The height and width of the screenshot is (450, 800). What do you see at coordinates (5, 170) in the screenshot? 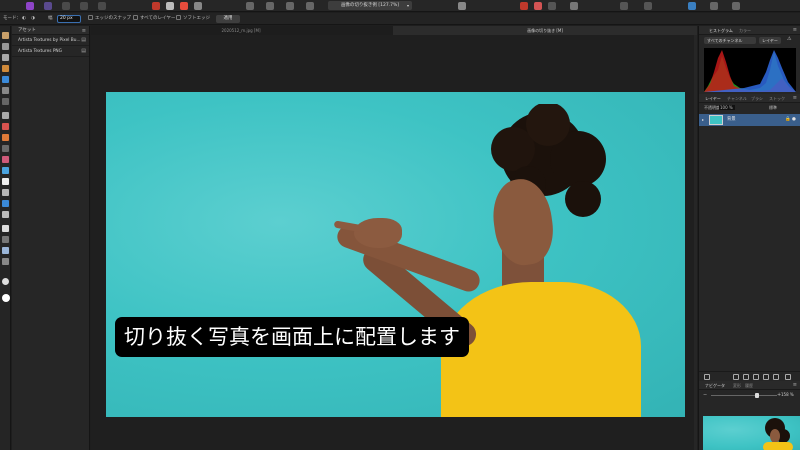
I see `dodge-tool-icon` at bounding box center [5, 170].